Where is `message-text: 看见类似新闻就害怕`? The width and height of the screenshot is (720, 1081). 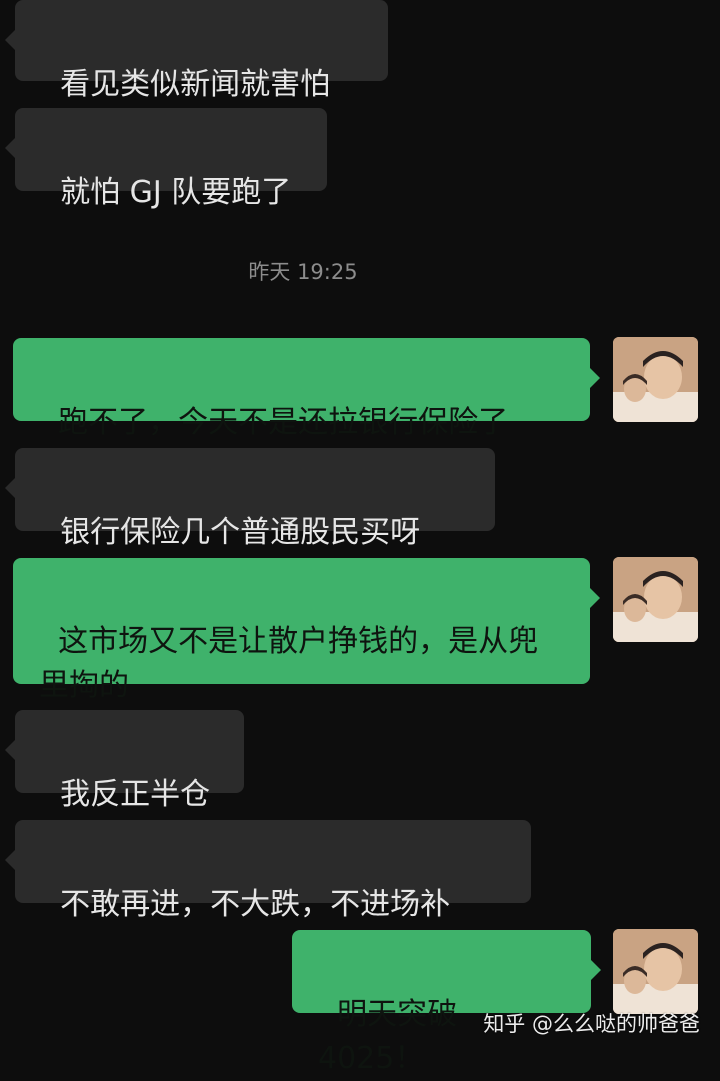 message-text: 看见类似新闻就害怕 is located at coordinates (195, 84).